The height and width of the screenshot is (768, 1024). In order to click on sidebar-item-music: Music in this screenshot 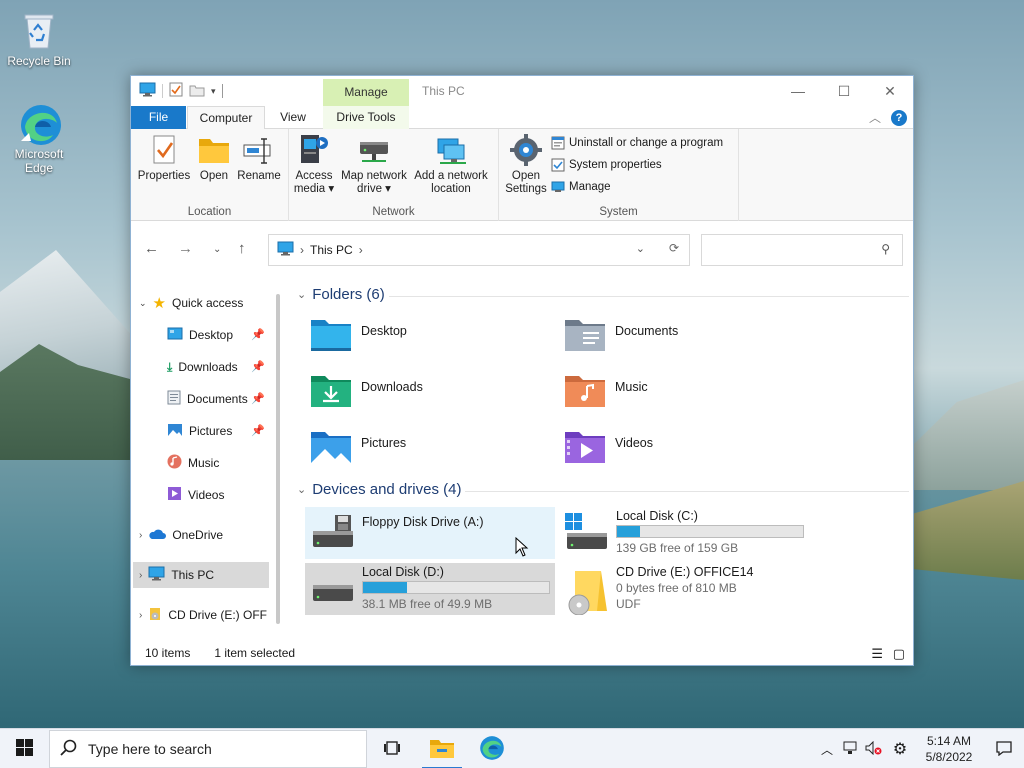, I will do `click(218, 463)`.